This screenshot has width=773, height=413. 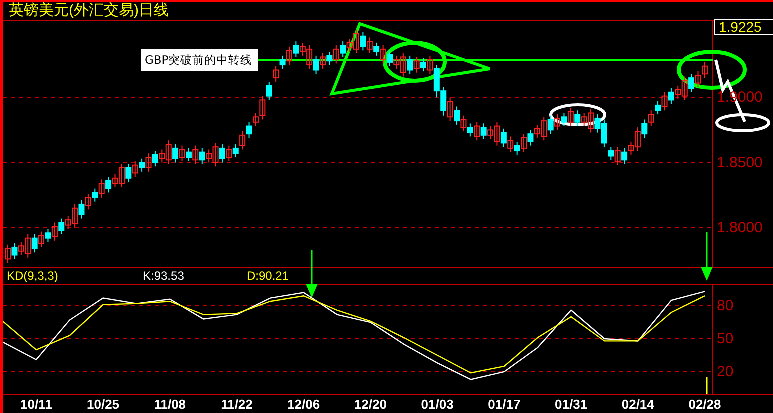 I want to click on x-axis-label: 01/03, so click(x=437, y=404).